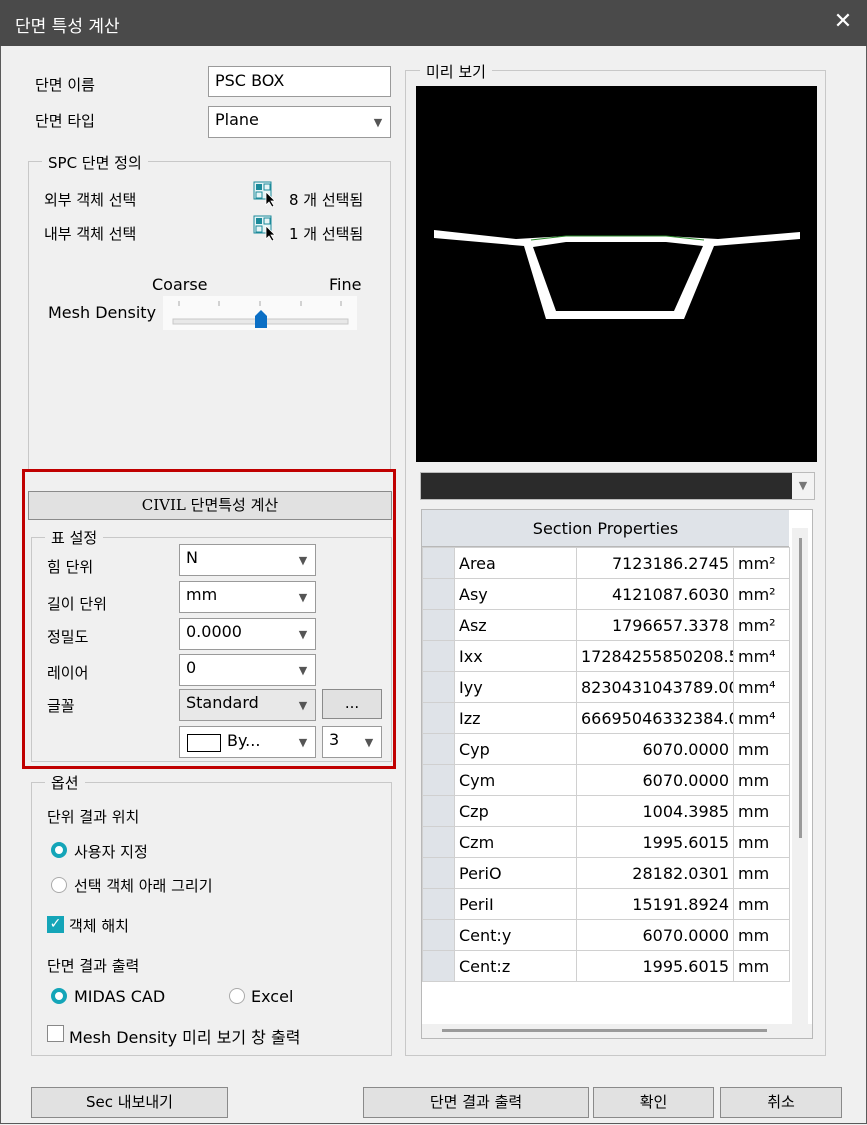  I want to click on property-value: 4121087.6030, so click(655, 594).